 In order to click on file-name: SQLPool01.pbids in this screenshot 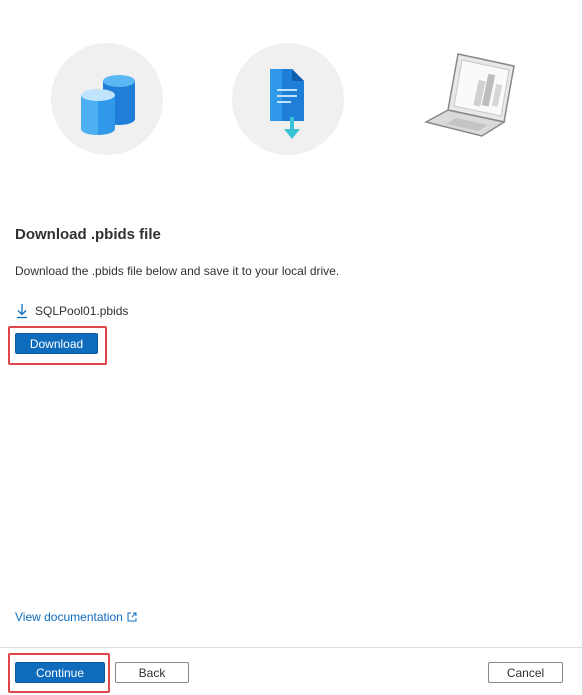, I will do `click(82, 311)`.